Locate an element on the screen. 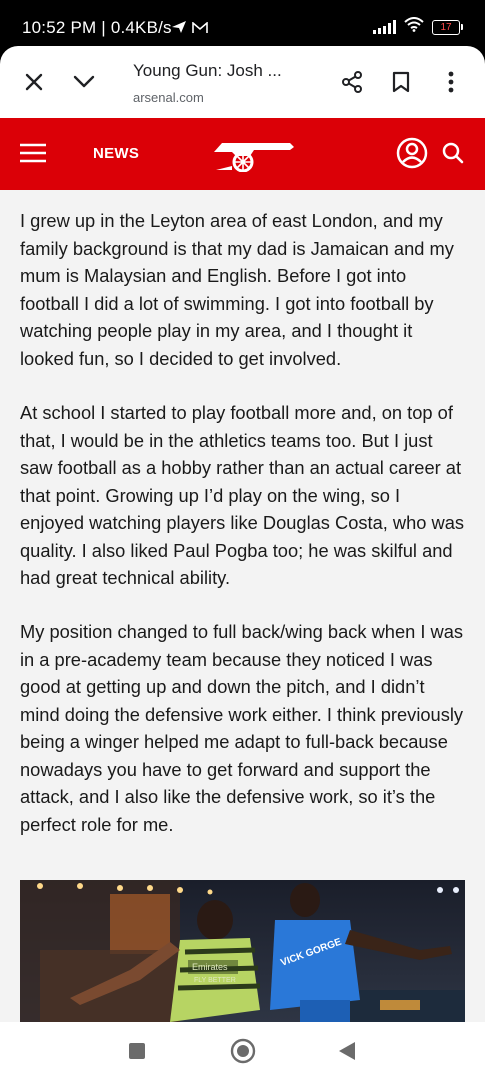  site-header: NEWS is located at coordinates (242, 154).